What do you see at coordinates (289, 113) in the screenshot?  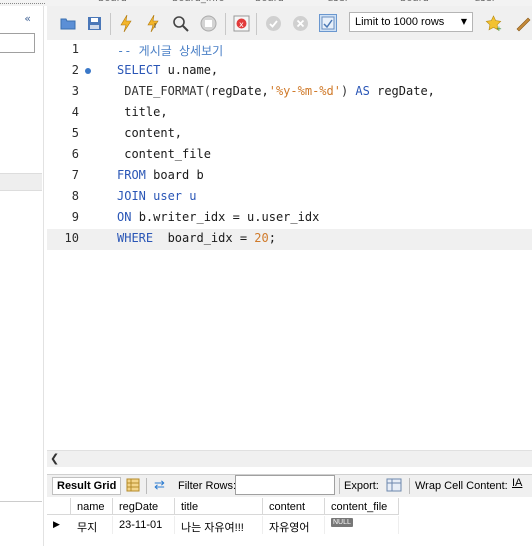 I see `editor-line-4: 4 title,` at bounding box center [289, 113].